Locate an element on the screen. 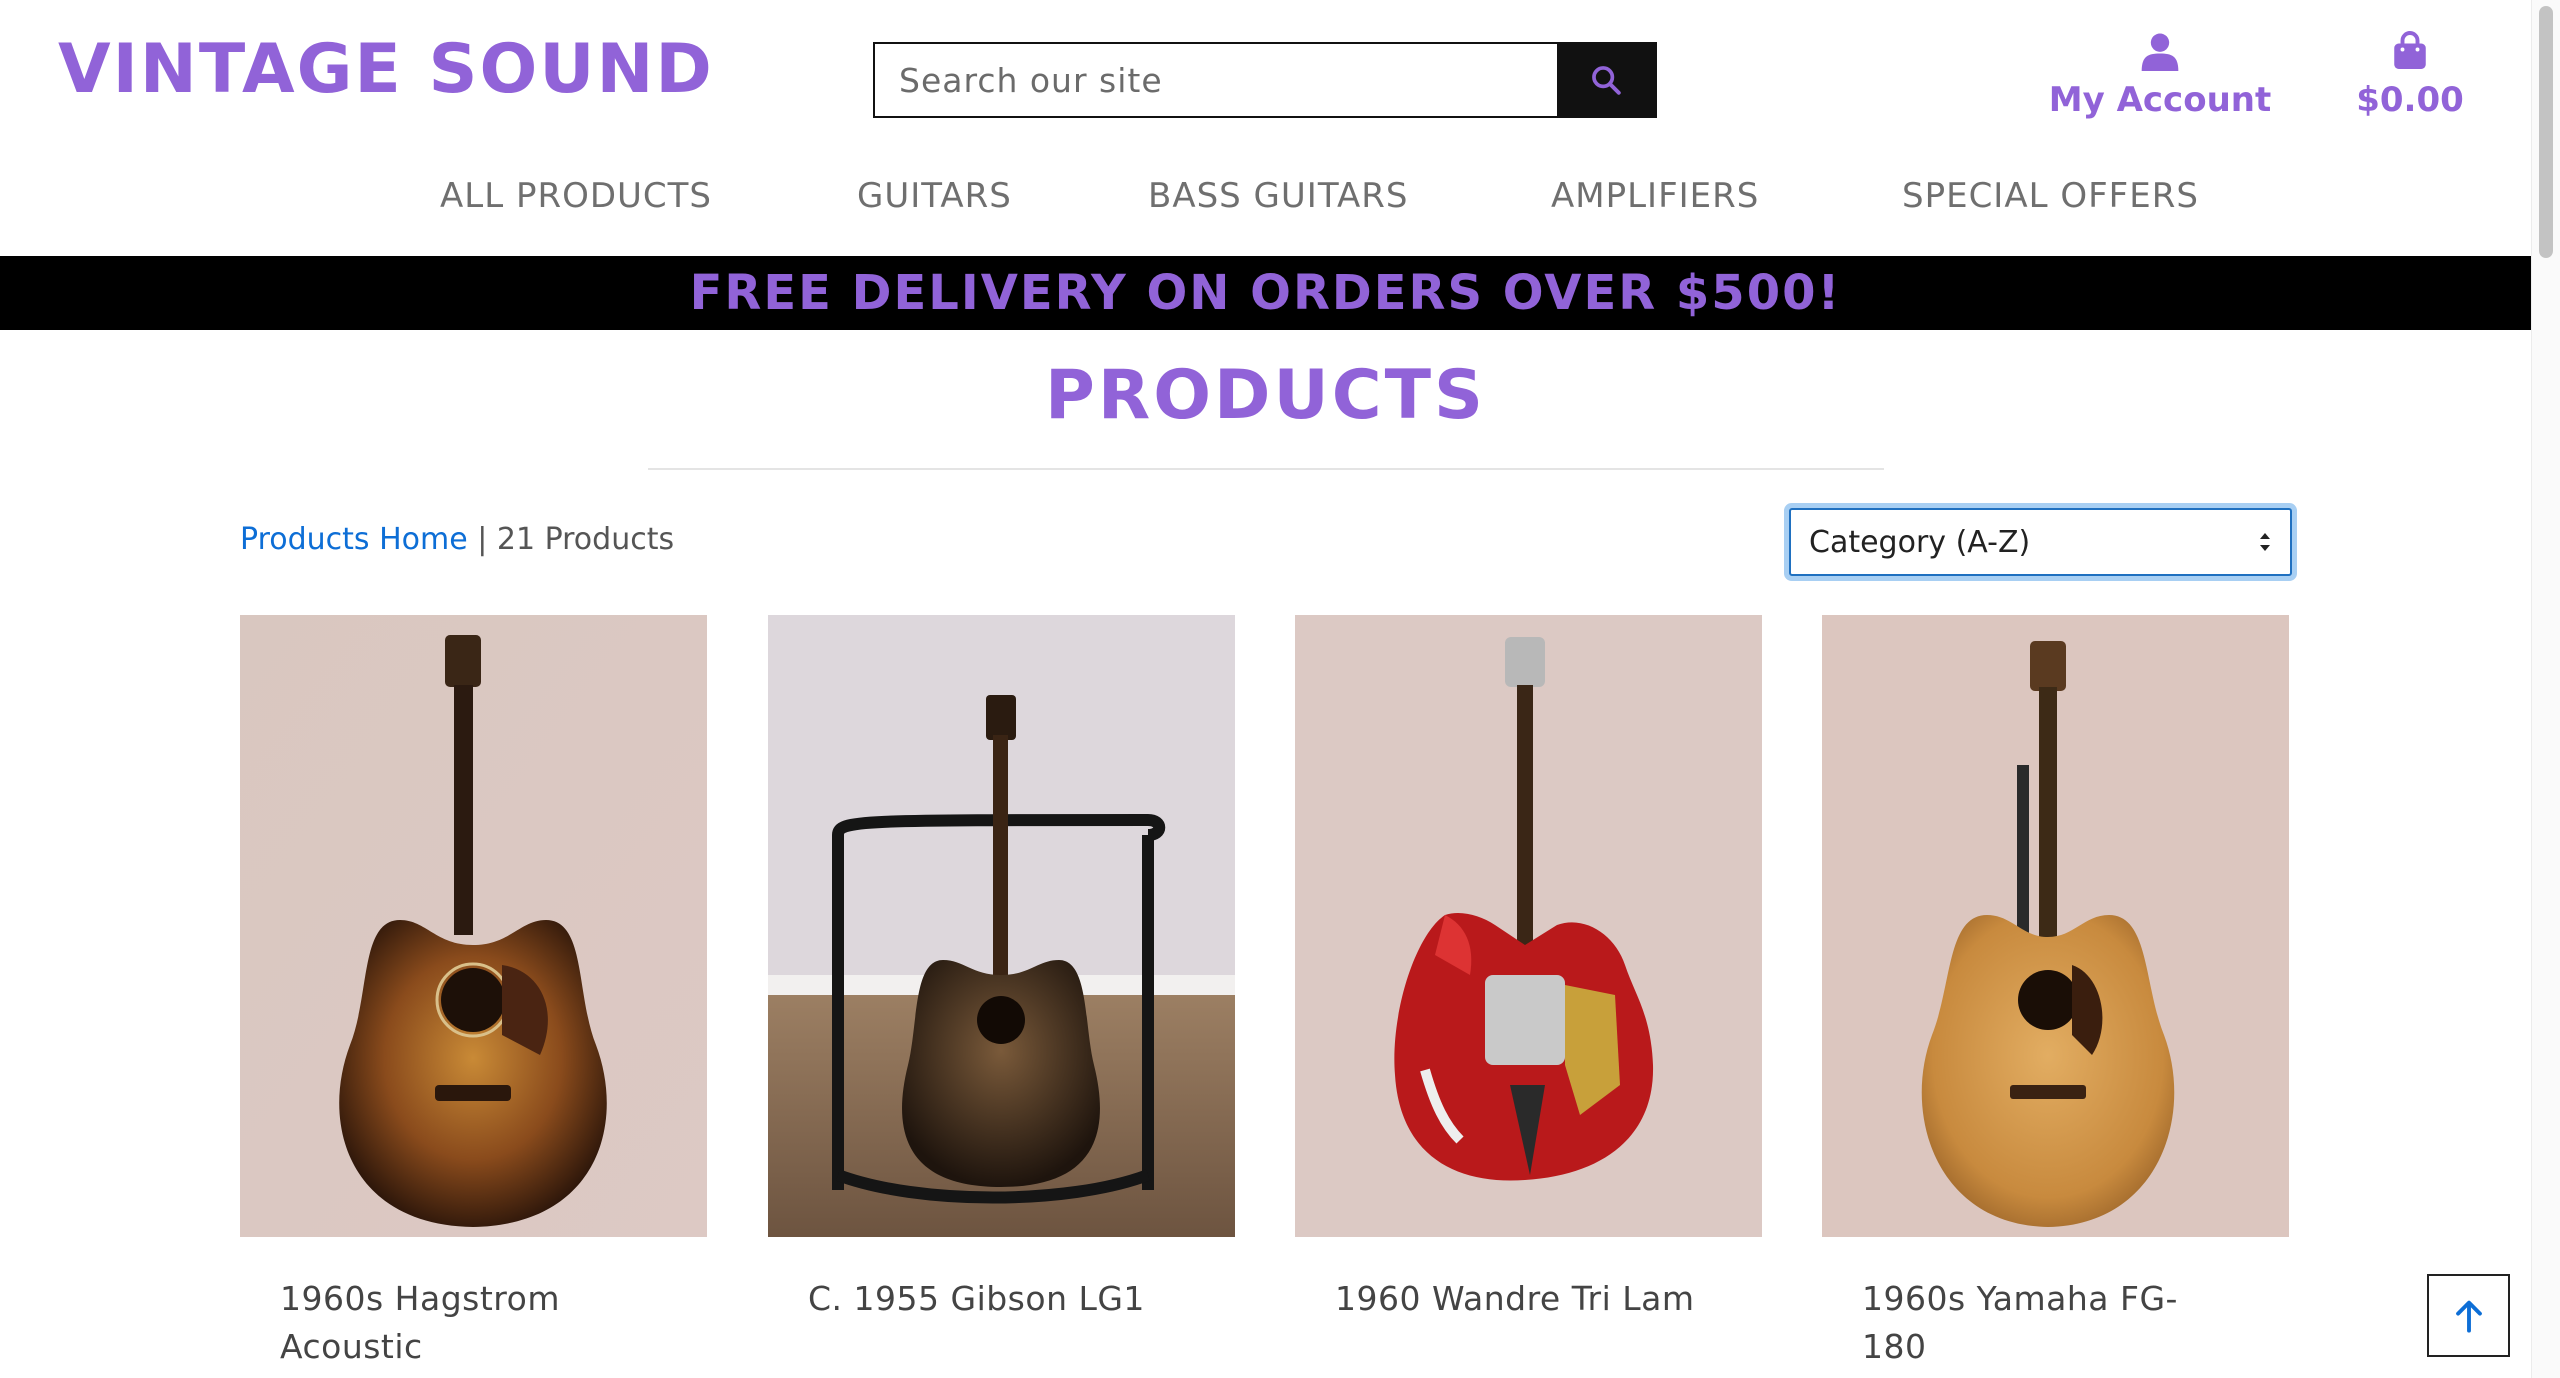  back-to-top-button is located at coordinates (2468, 1315).